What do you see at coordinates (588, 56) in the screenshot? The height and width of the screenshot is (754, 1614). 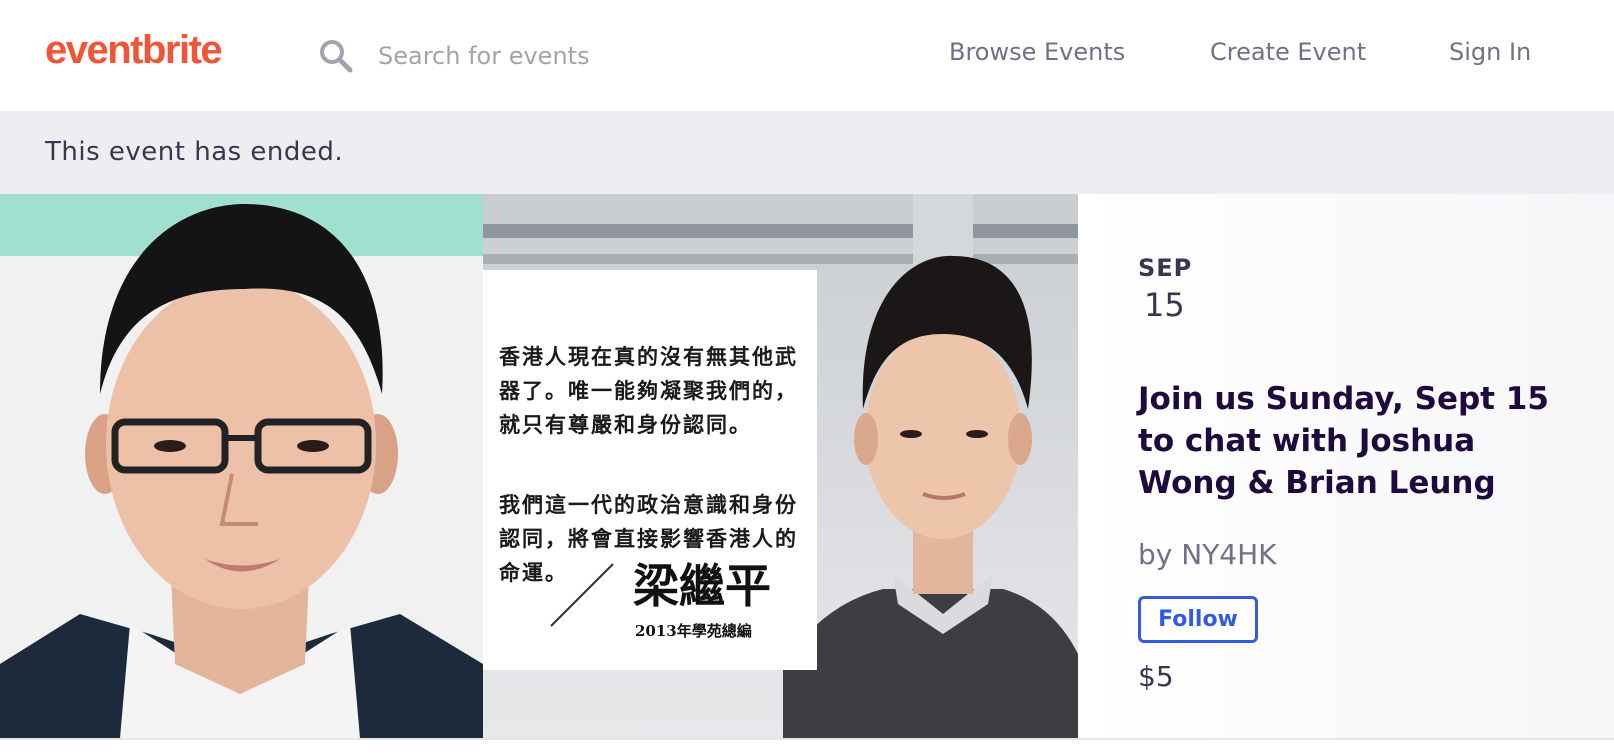 I see `search-input` at bounding box center [588, 56].